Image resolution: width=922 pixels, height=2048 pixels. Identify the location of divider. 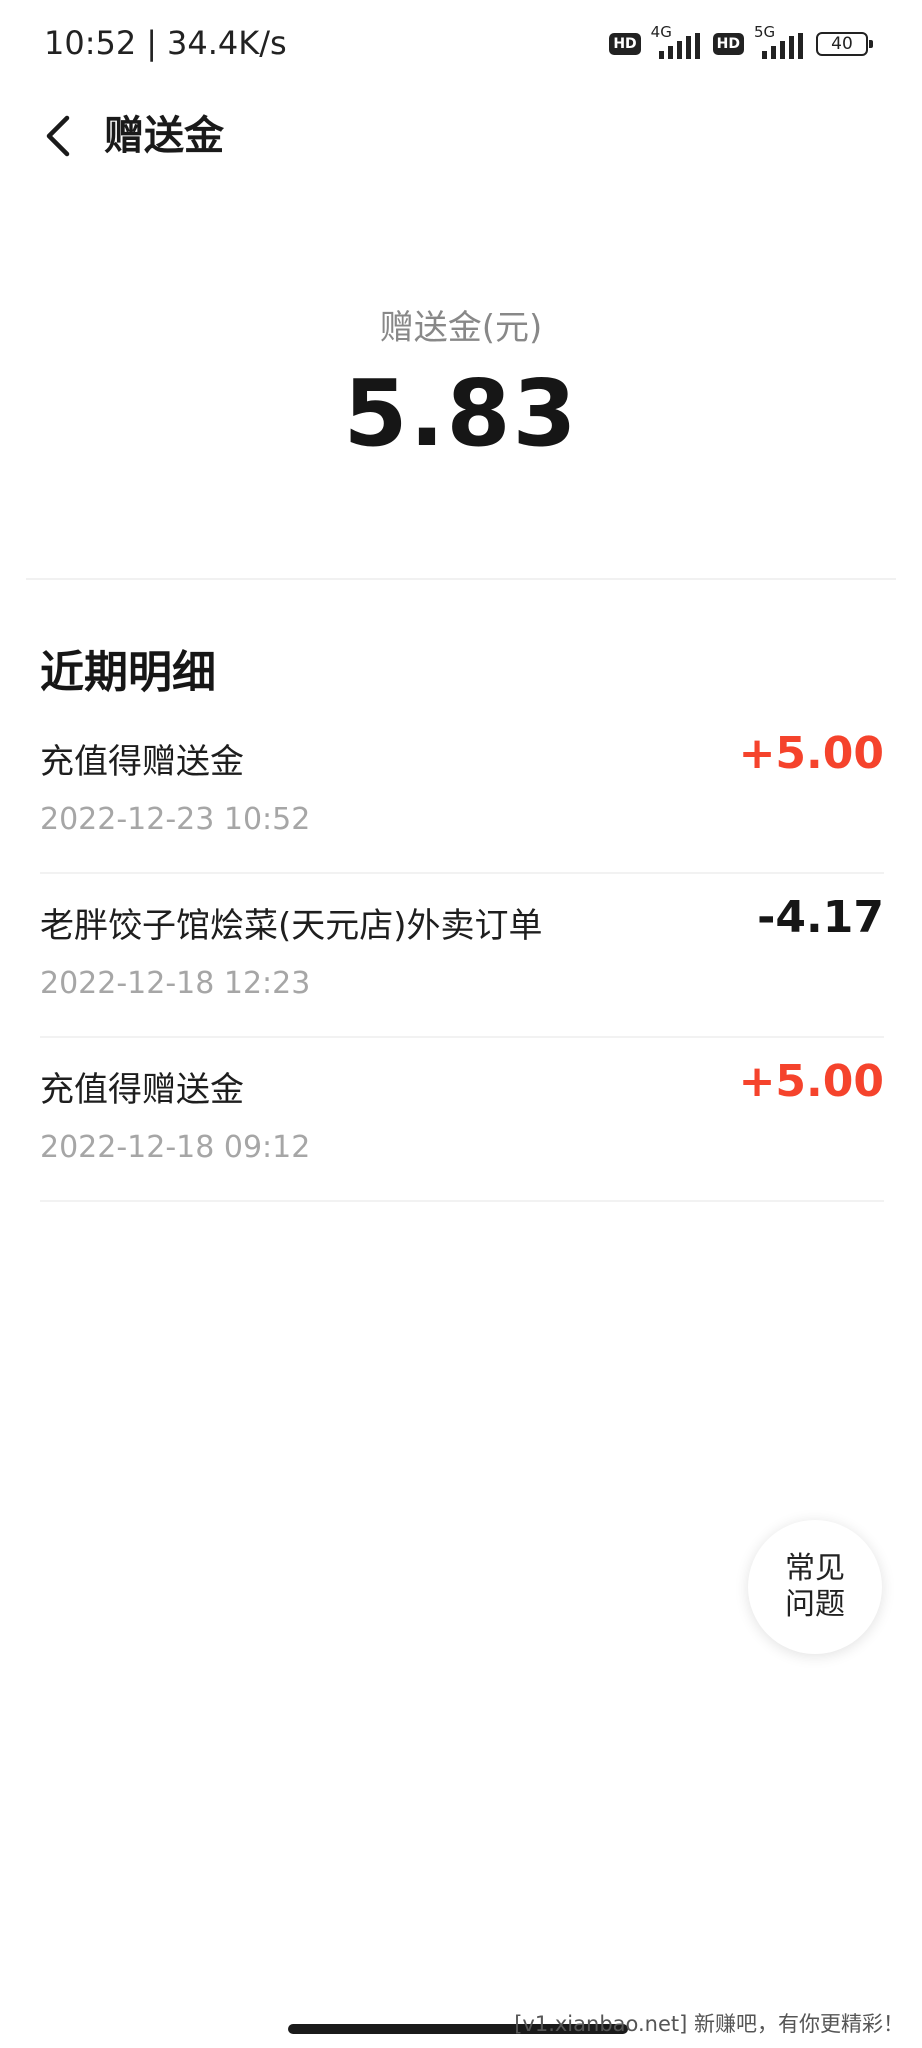
(461, 579).